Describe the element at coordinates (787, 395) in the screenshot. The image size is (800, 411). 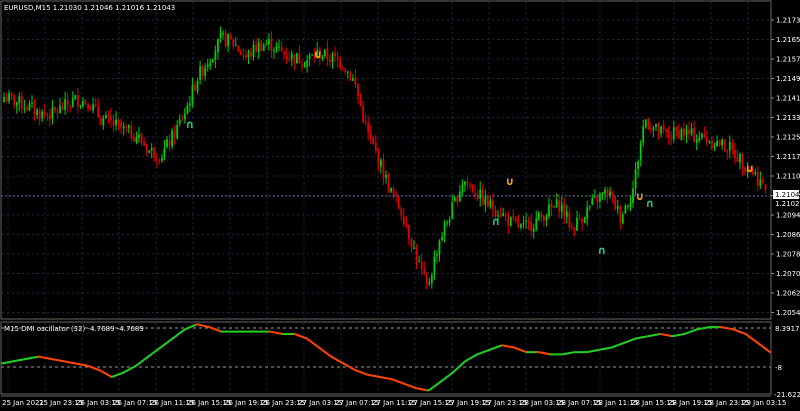
I see `osc-axis-bottom: -21.6226` at that location.